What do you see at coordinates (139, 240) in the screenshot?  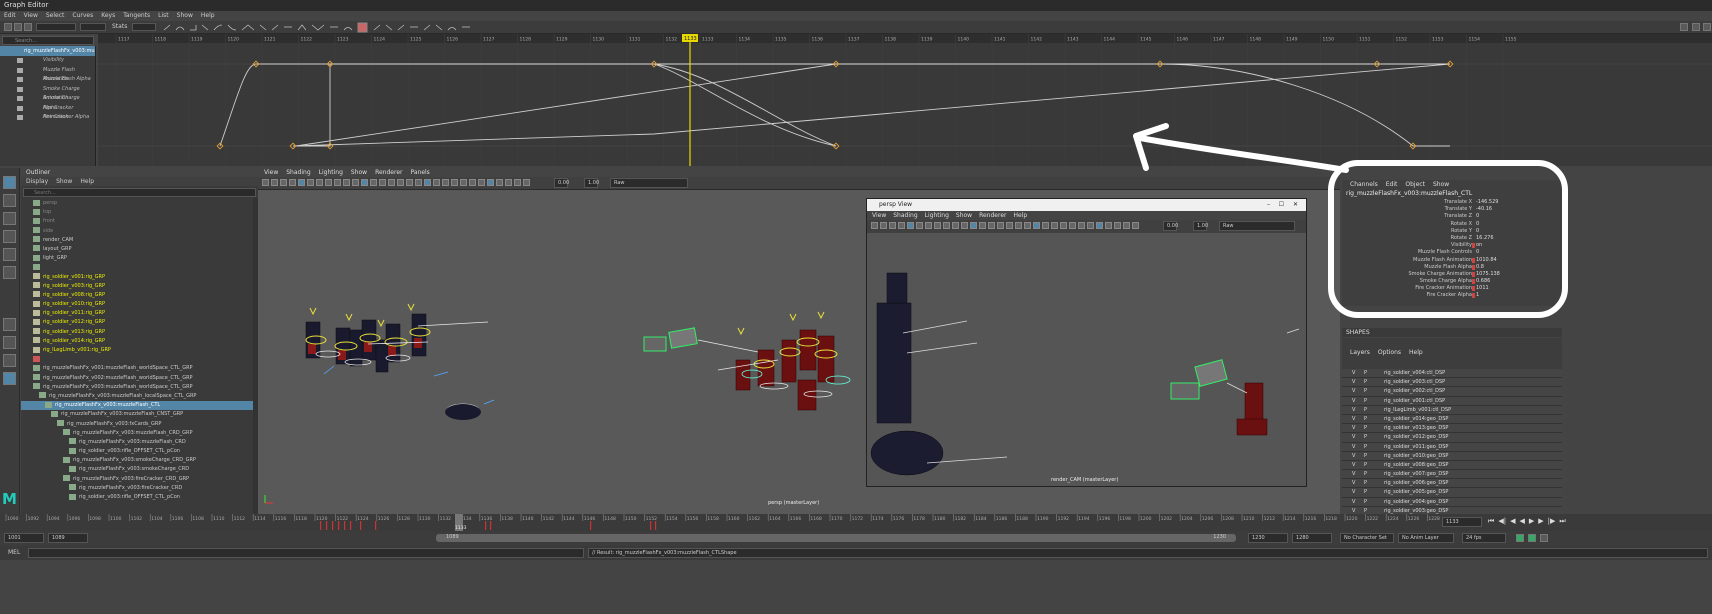 I see `outliner-item: render_CAM` at bounding box center [139, 240].